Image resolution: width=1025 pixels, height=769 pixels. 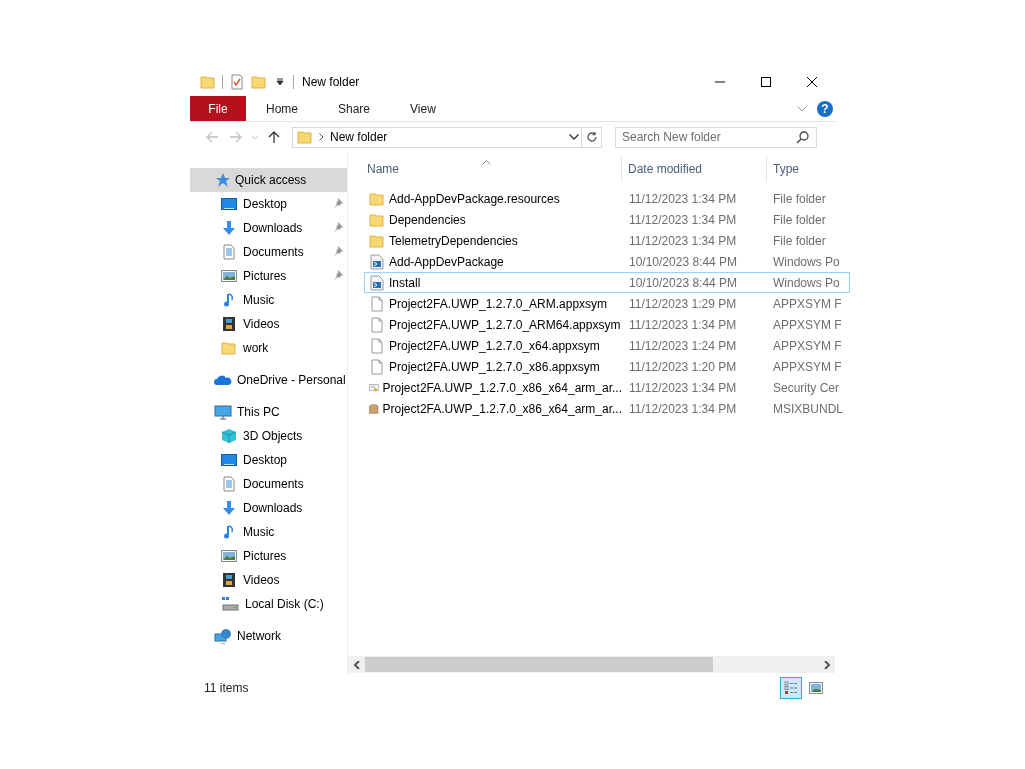 I want to click on horizontal-scrollbar, so click(x=591, y=664).